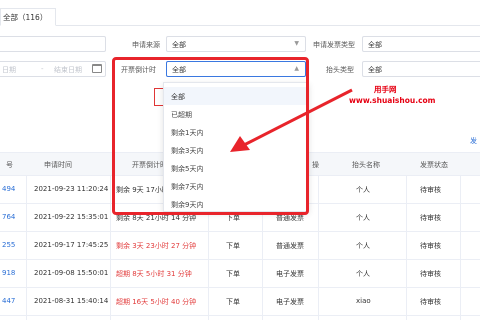 Image resolution: width=480 pixels, height=320 pixels. What do you see at coordinates (392, 100) in the screenshot?
I see `watermark-url: www.shuaishou.com` at bounding box center [392, 100].